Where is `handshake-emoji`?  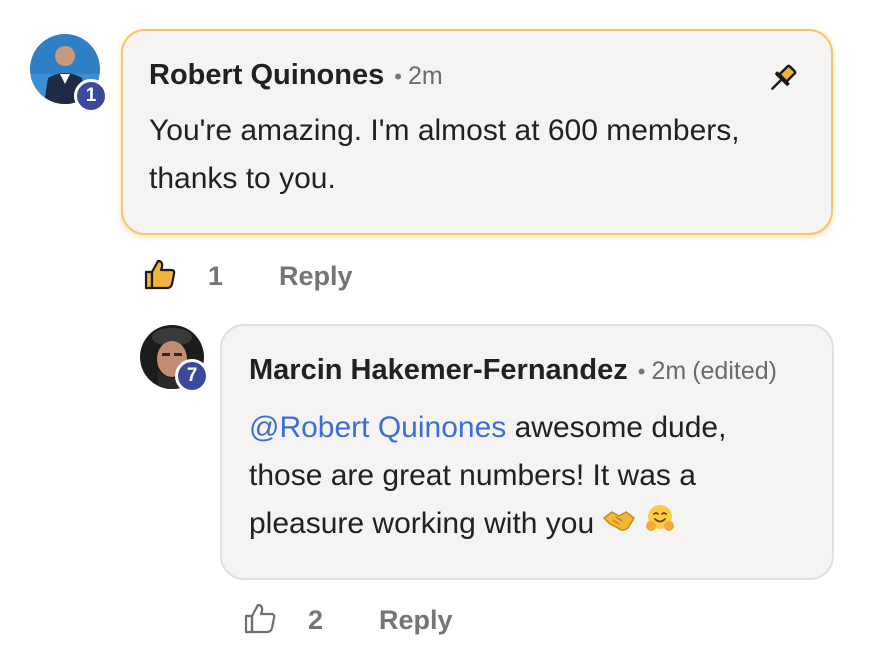
handshake-emoji is located at coordinates (619, 525).